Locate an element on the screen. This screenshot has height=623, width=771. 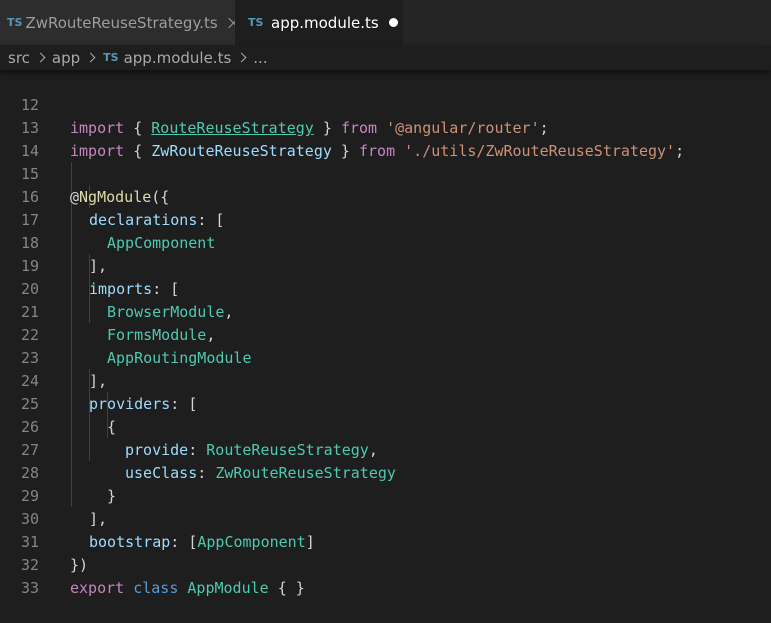
code-token: export is located at coordinates (97, 588).